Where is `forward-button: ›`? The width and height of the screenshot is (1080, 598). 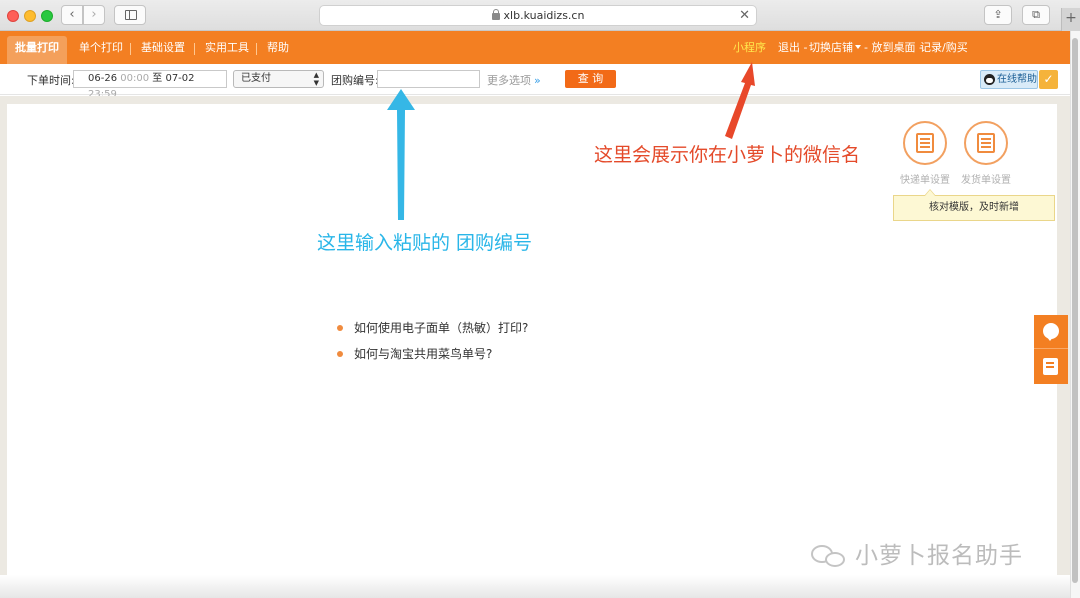
forward-button: › is located at coordinates (94, 15).